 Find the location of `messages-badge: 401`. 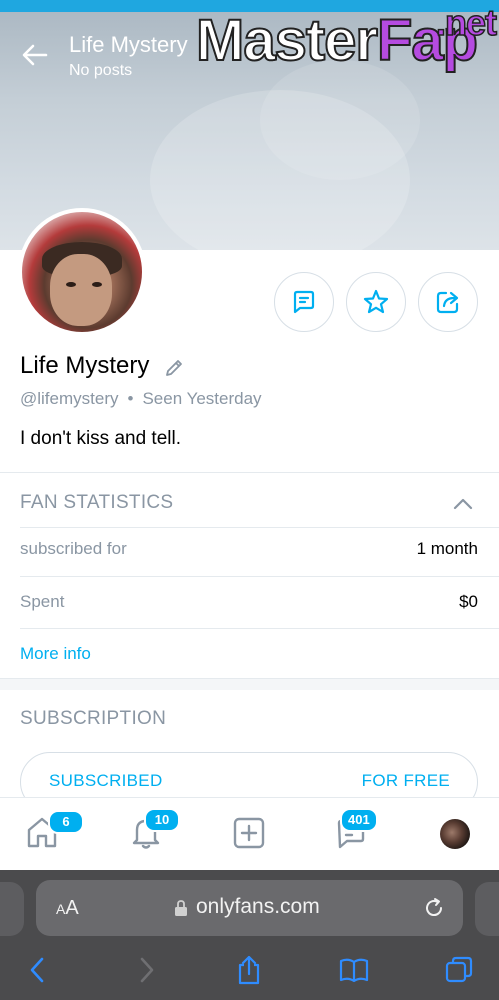

messages-badge: 401 is located at coordinates (359, 820).